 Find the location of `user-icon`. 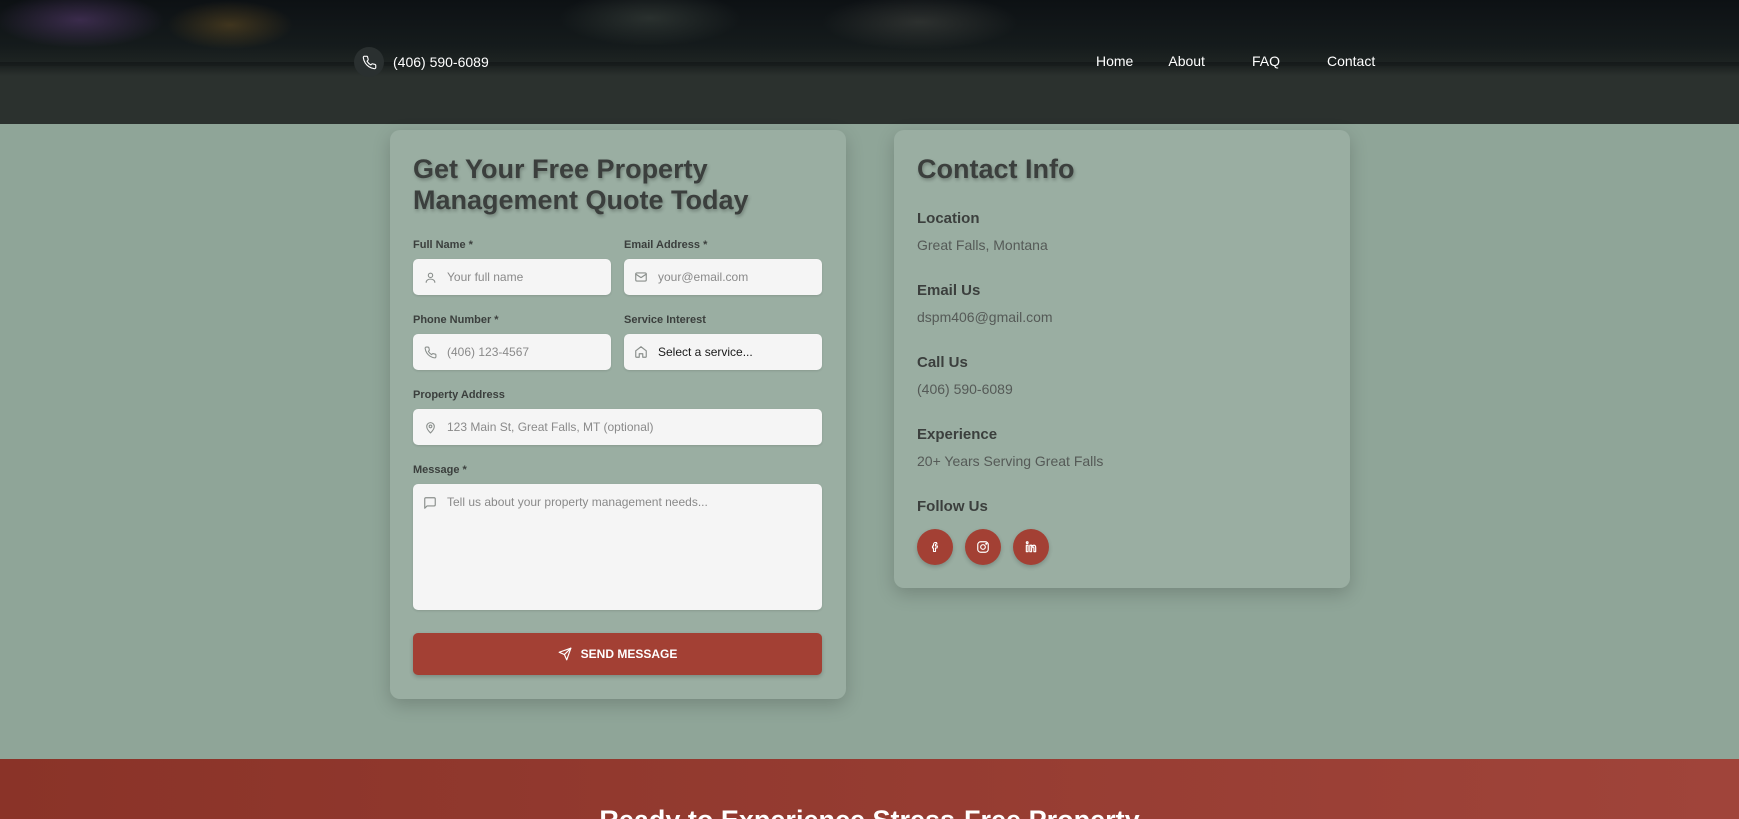

user-icon is located at coordinates (430, 277).